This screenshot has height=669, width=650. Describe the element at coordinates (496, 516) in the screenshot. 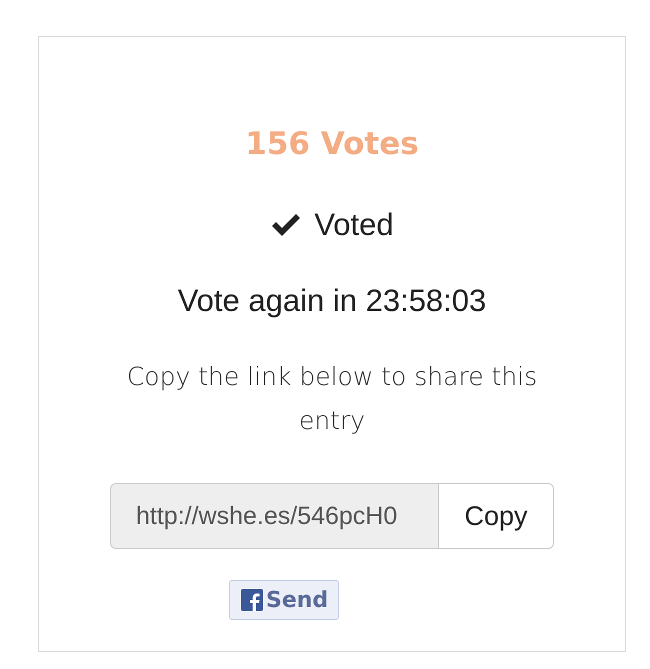

I see `copy-button: Copy` at that location.